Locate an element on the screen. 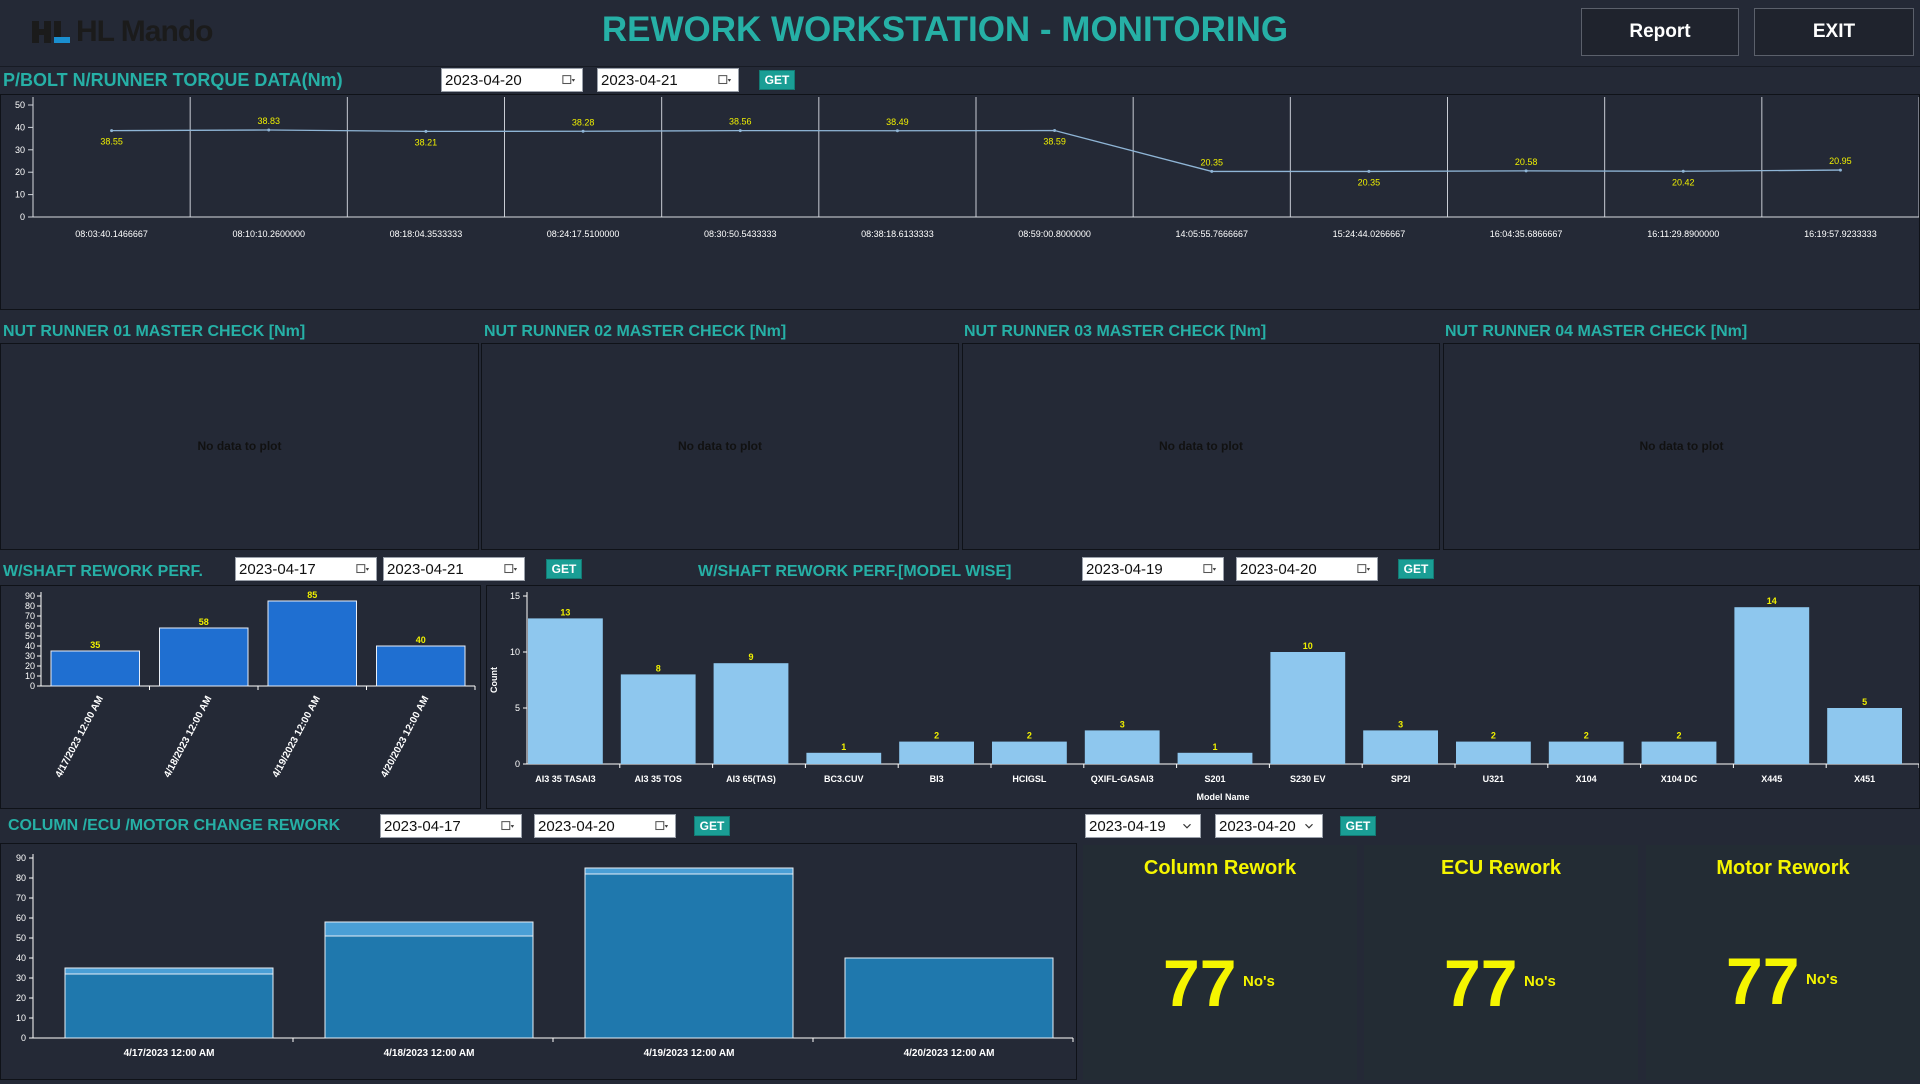 The image size is (1920, 1084). date-value: 2023-04-17 is located at coordinates (422, 826).